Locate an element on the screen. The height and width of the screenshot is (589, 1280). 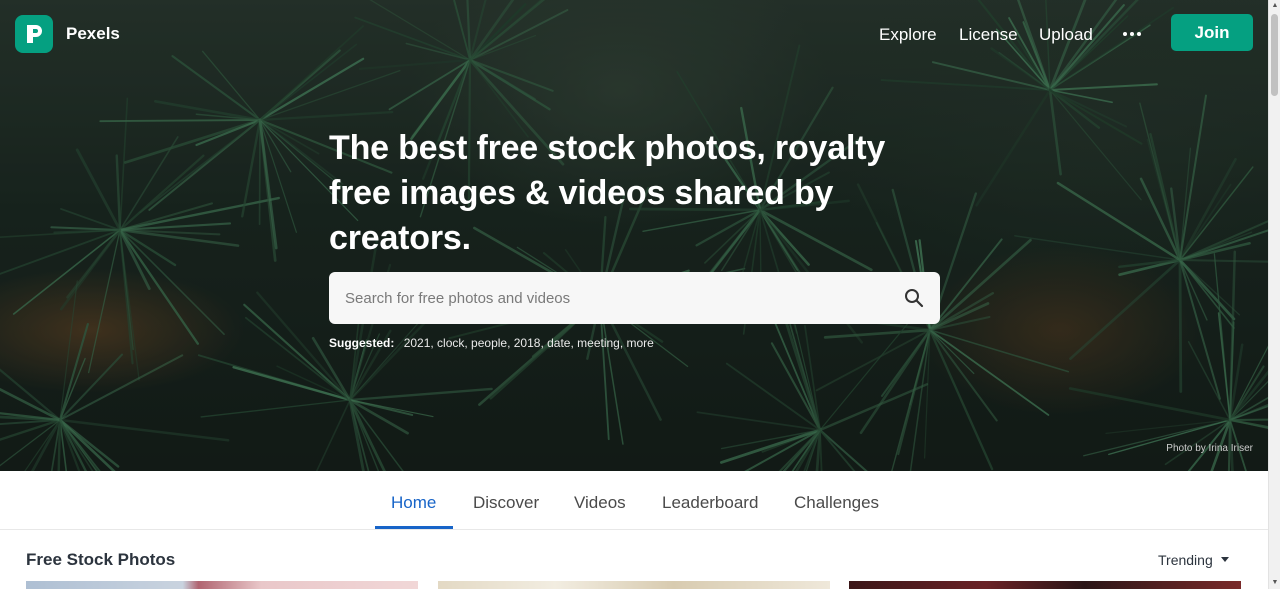
photo-credit: Photo by Irina Iriser is located at coordinates (1209, 448).